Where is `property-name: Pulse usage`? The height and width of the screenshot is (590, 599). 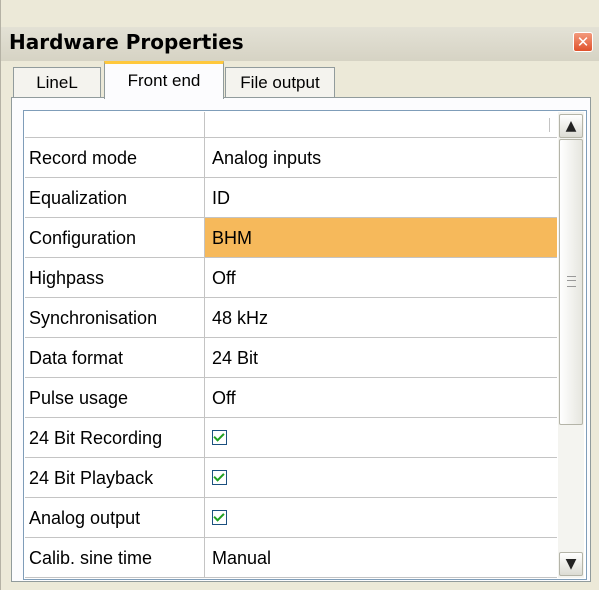
property-name: Pulse usage is located at coordinates (115, 398).